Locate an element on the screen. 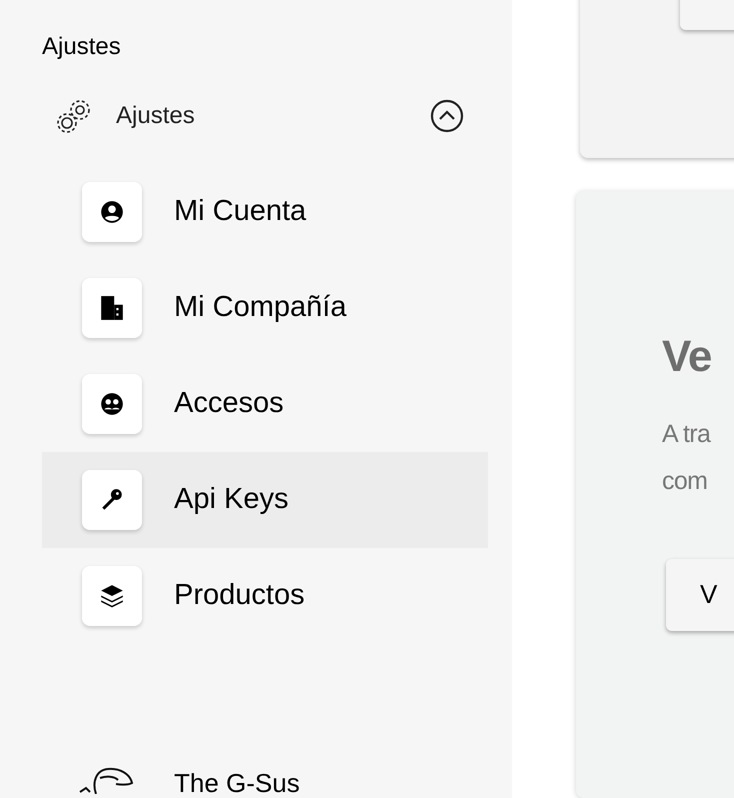  card-heading: Ve is located at coordinates (687, 356).